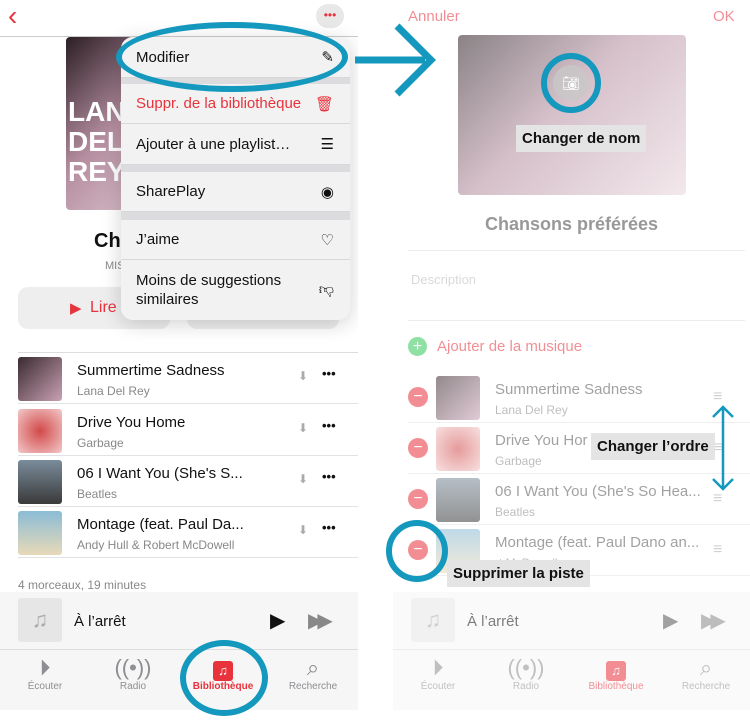  Describe the element at coordinates (417, 346) in the screenshot. I see `add-icon: +` at that location.